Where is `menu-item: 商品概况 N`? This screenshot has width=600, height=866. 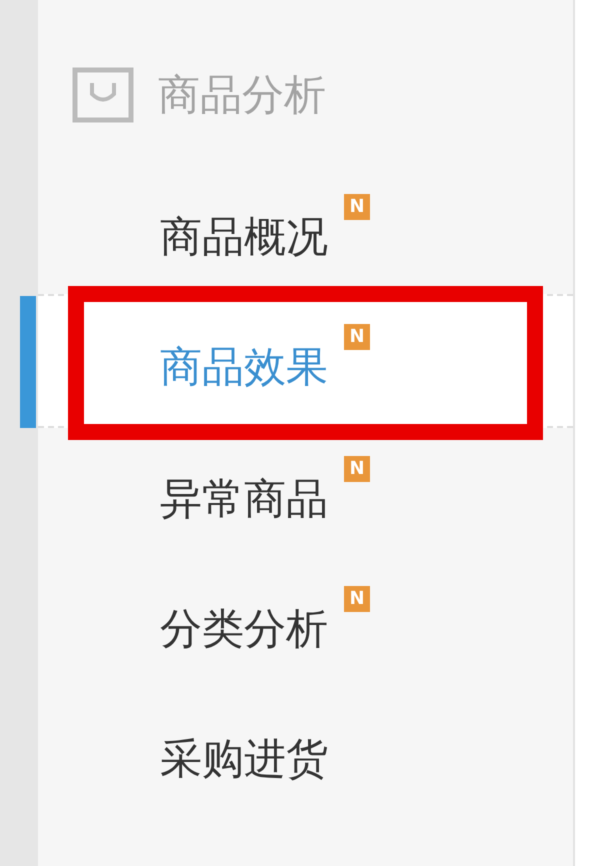
menu-item: 商品概况 N is located at coordinates (305, 231).